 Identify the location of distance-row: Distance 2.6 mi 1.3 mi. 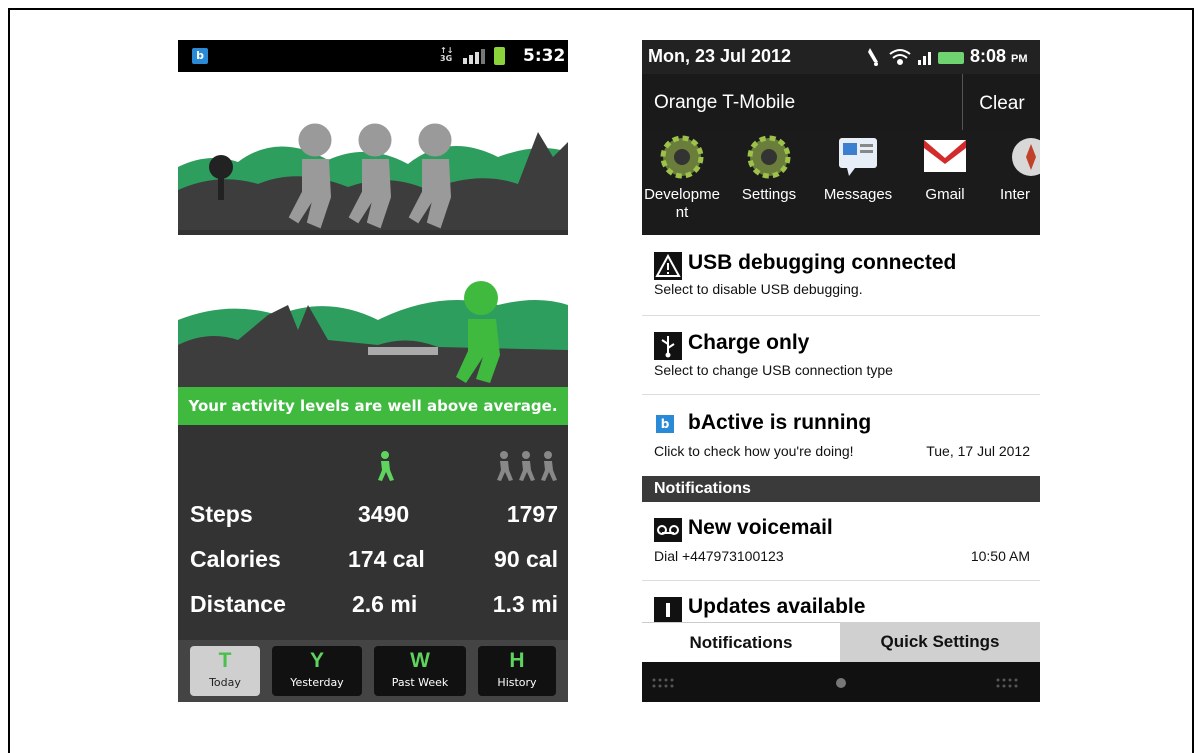
(373, 611).